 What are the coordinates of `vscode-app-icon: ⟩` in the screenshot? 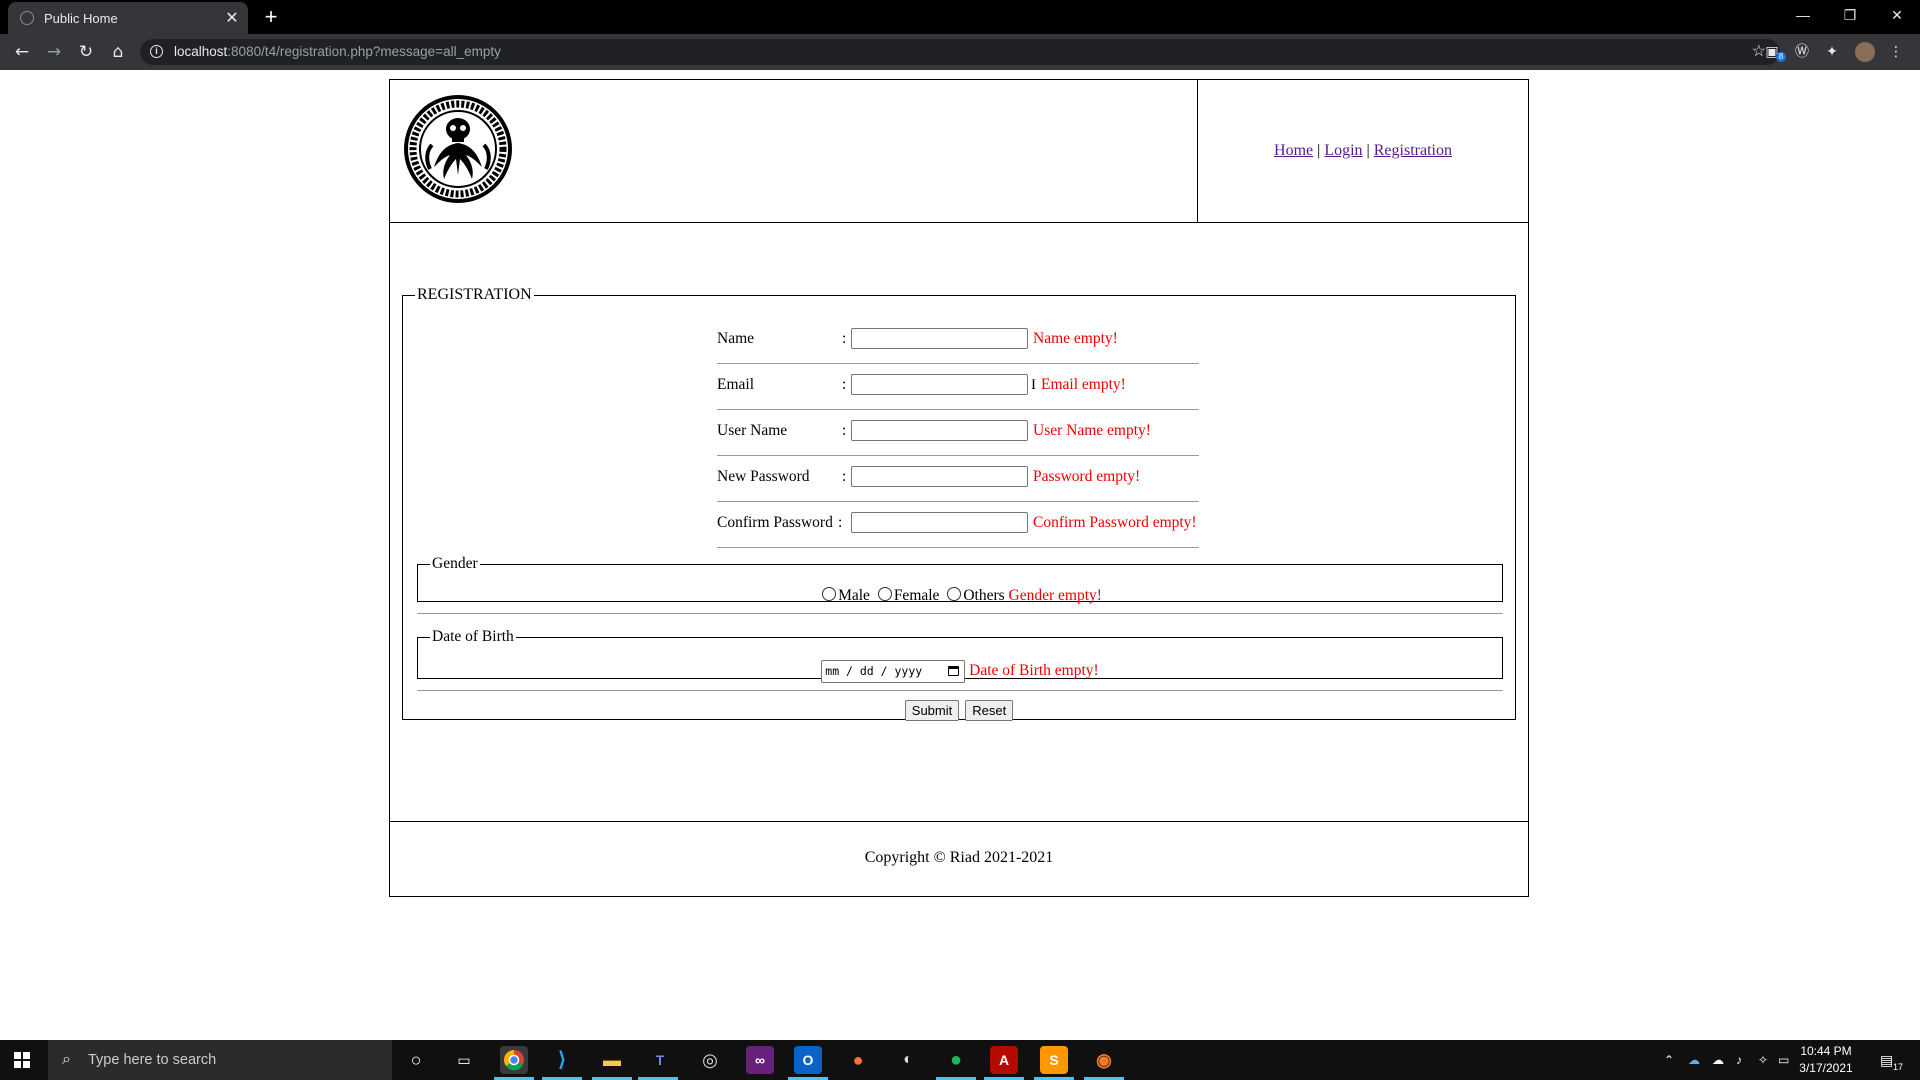 It's located at (562, 1060).